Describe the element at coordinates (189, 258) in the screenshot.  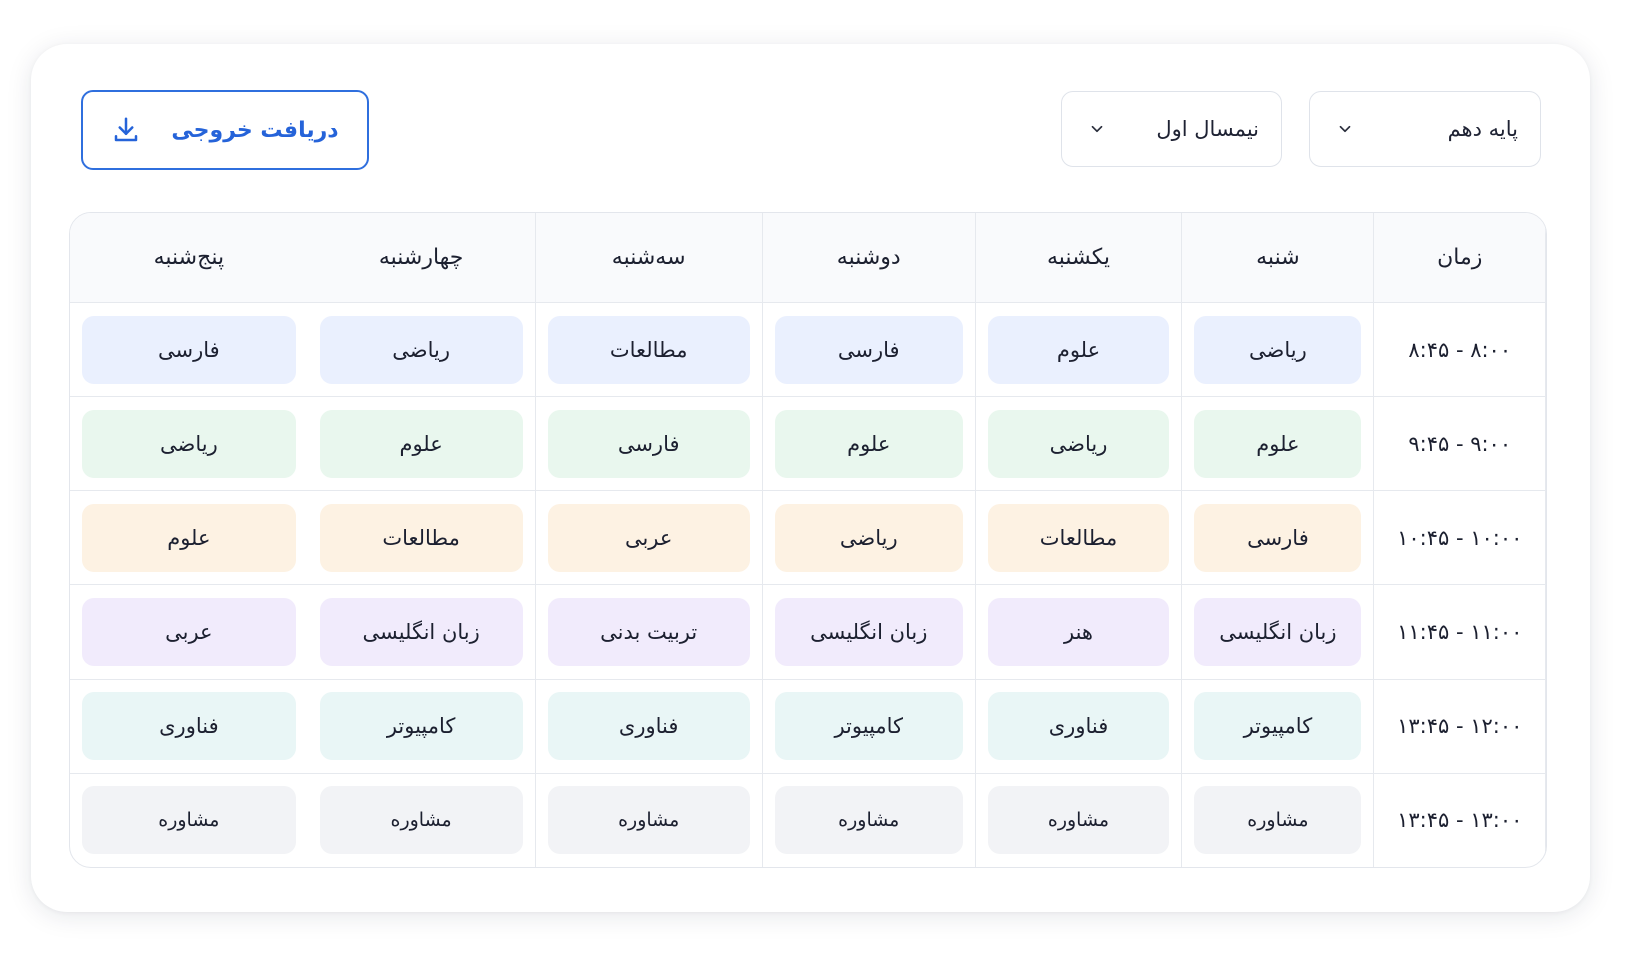
I see `header-day: پنج‌شنبه` at that location.